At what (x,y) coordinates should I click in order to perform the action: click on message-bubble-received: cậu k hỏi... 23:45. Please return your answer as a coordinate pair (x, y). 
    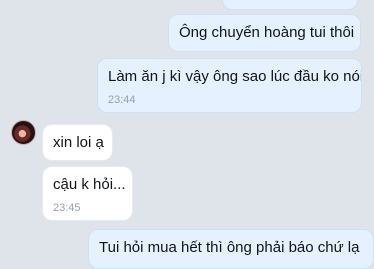
    Looking at the image, I should click on (87, 193).